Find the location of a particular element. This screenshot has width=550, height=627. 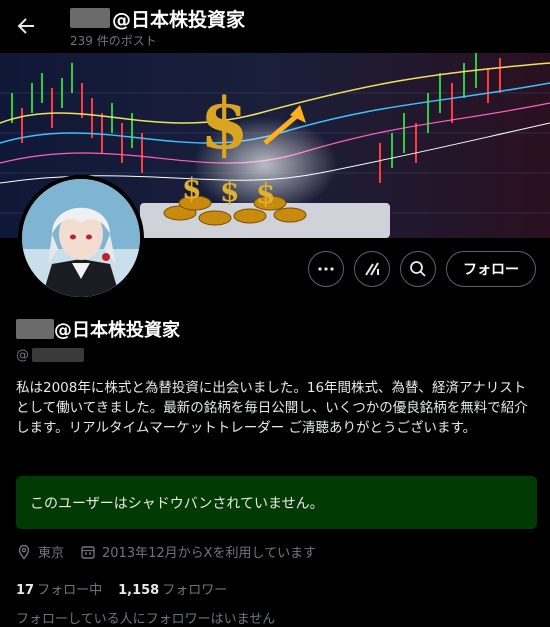

location-text: 東京 is located at coordinates (51, 553).